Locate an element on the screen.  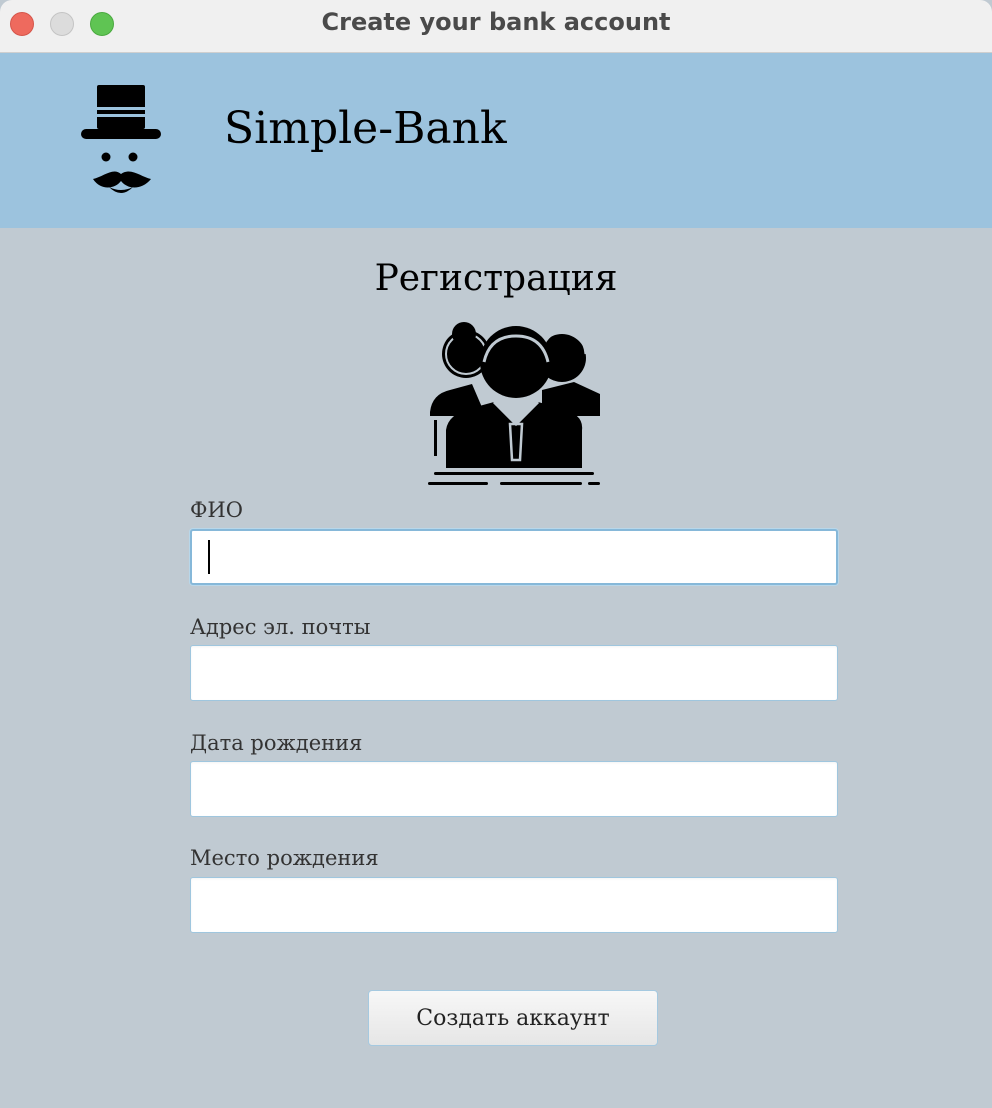
window-title: Create your bank account is located at coordinates (496, 22).